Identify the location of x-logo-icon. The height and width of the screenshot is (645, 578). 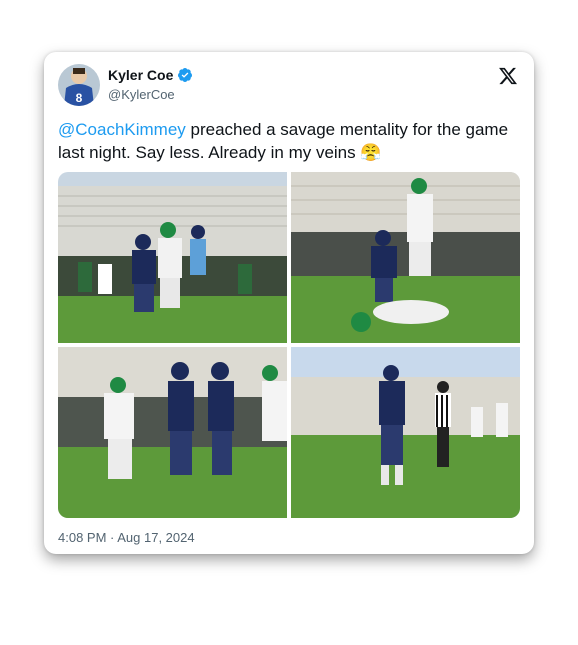
(508, 76).